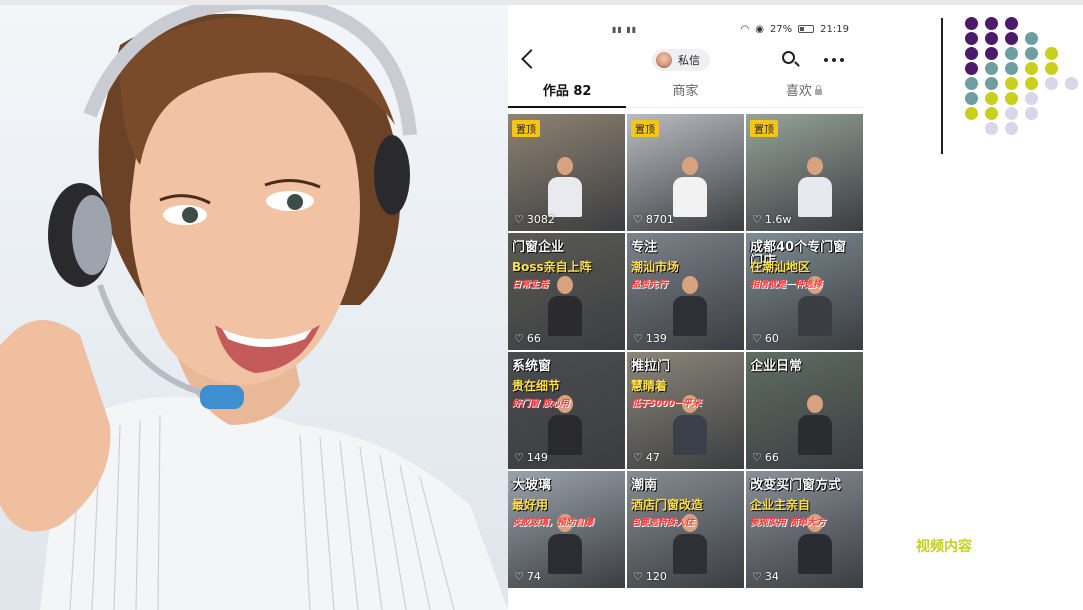 Image resolution: width=1083 pixels, height=610 pixels. I want to click on video-caption-title: 改变买门窗方式, so click(796, 485).